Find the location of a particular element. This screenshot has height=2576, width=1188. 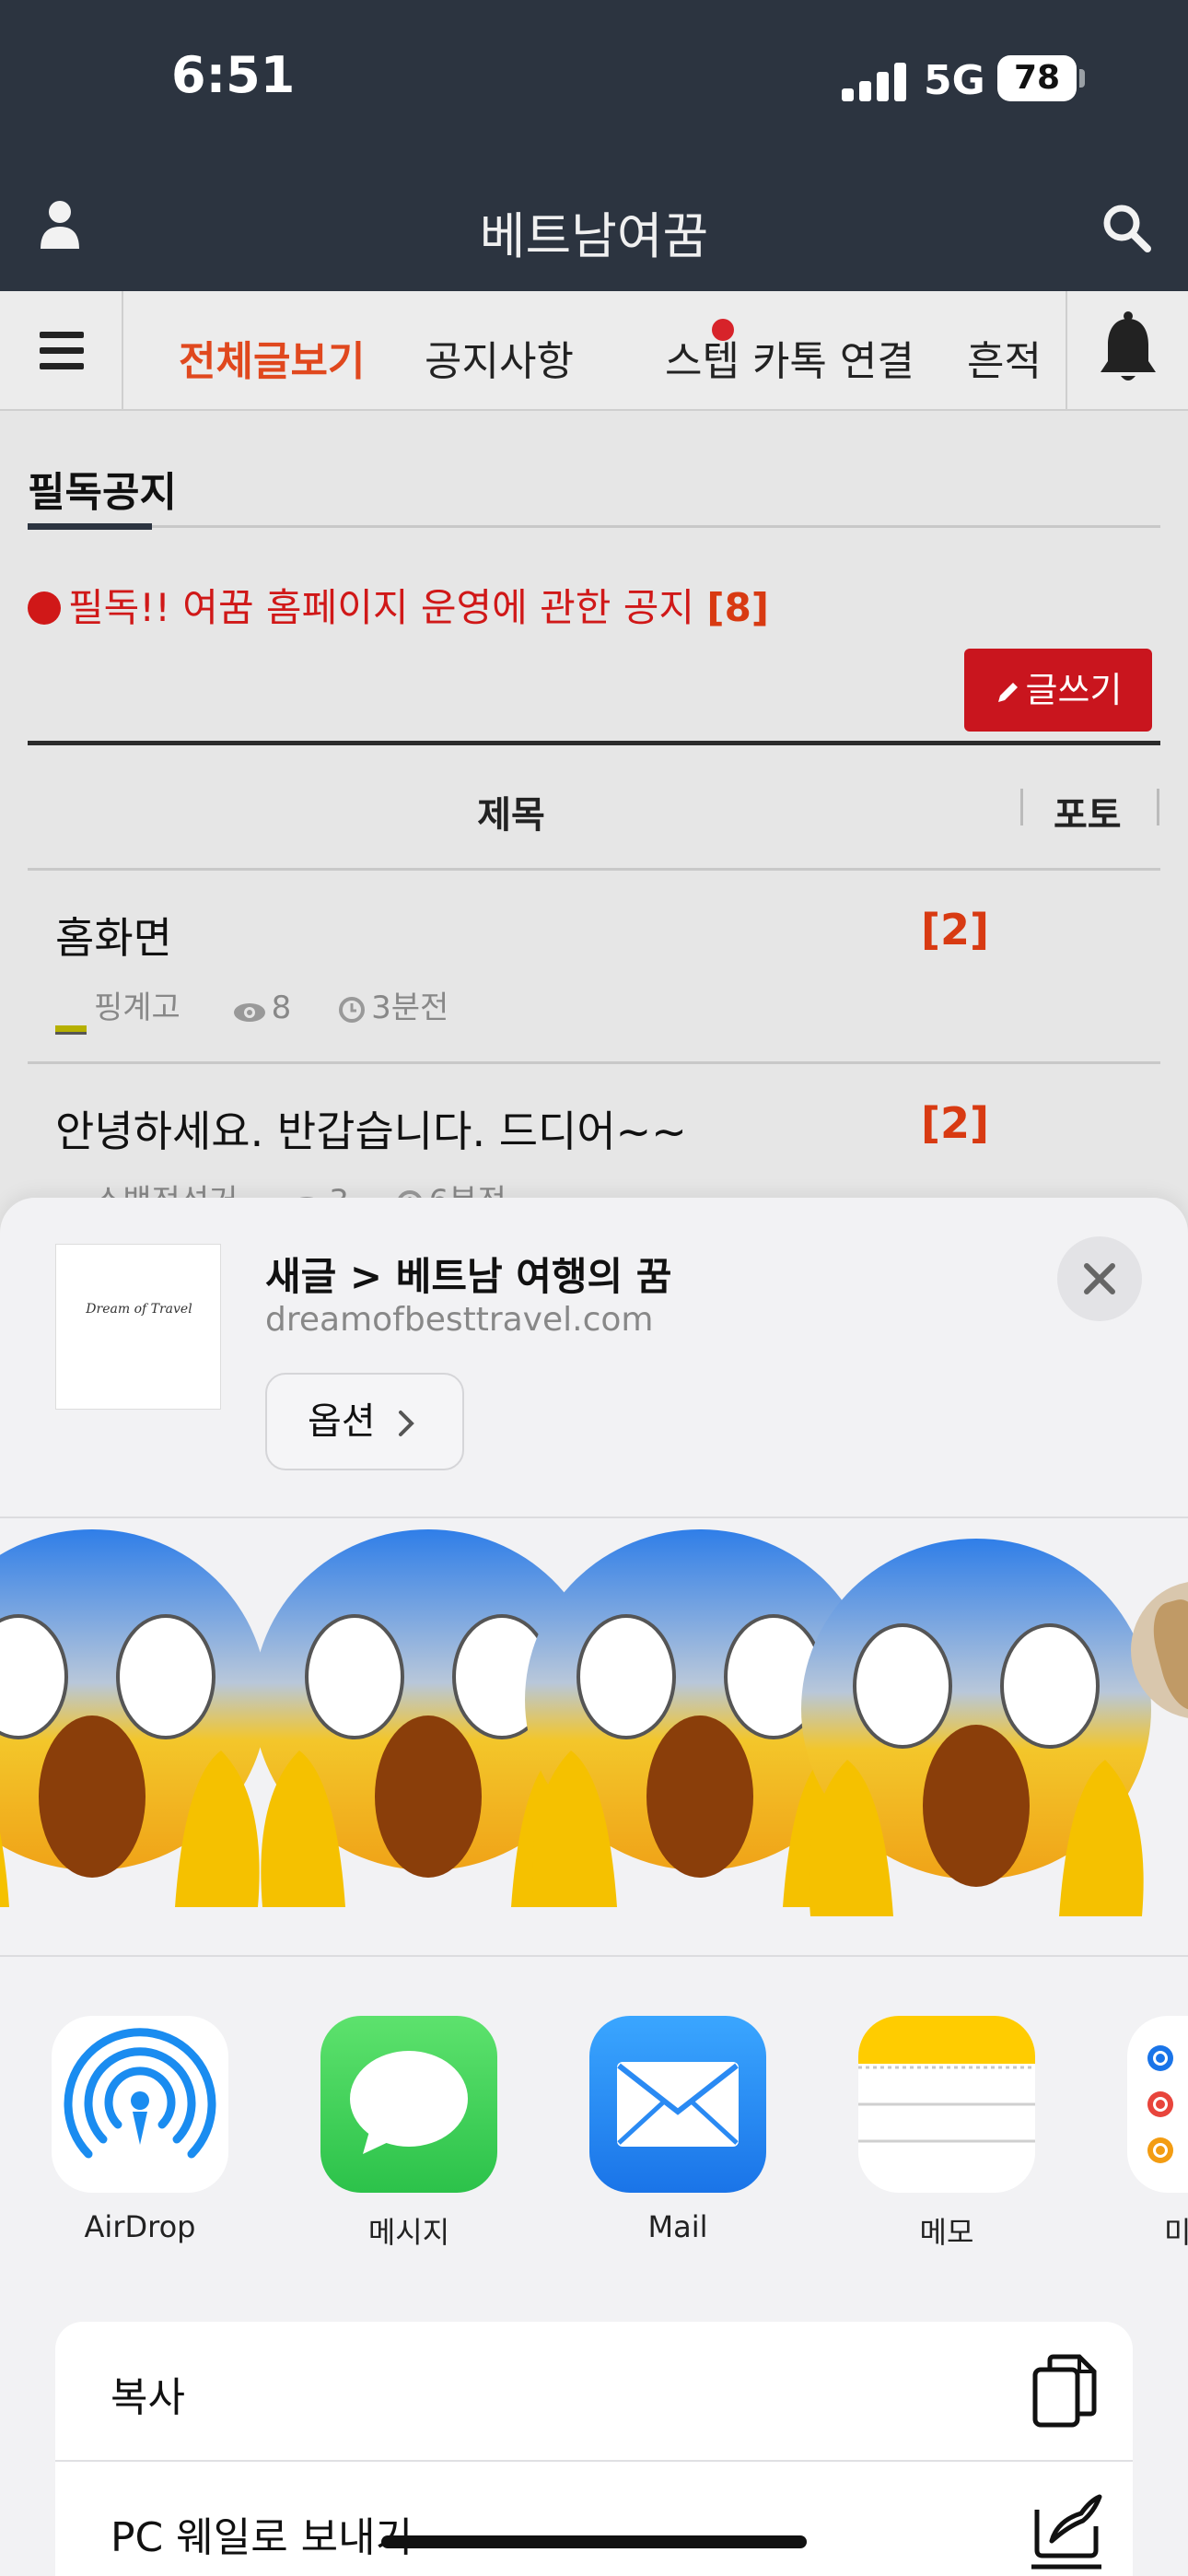

mail-icon is located at coordinates (677, 2104).